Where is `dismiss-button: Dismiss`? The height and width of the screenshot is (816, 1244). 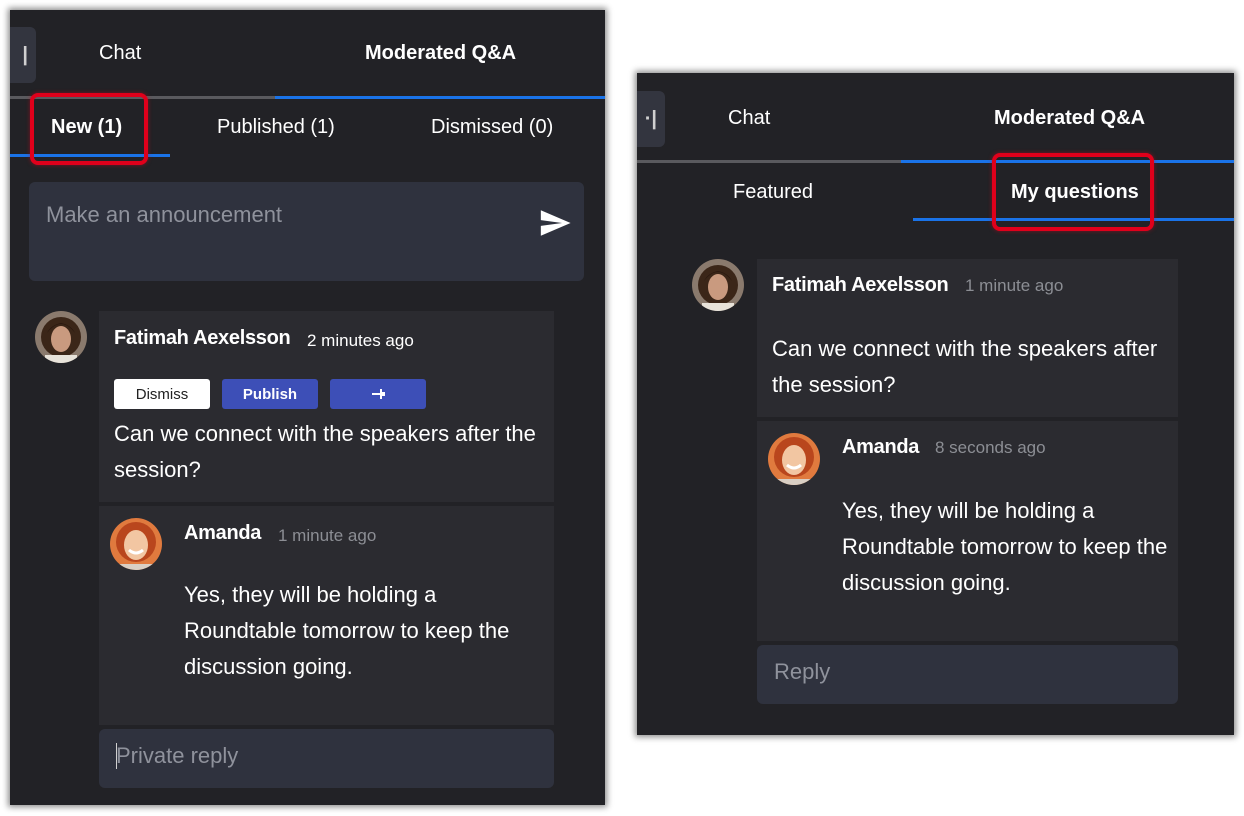 dismiss-button: Dismiss is located at coordinates (162, 394).